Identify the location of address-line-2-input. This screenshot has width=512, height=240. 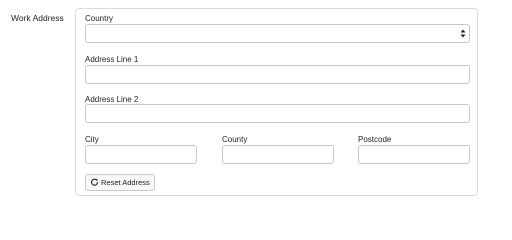
(277, 113).